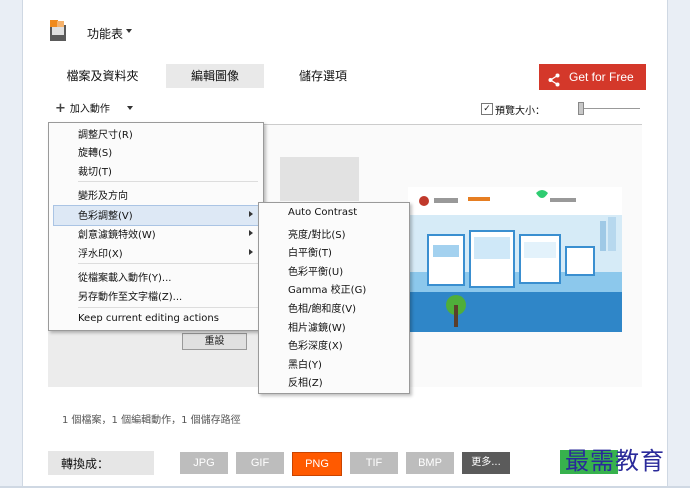 The height and width of the screenshot is (488, 690). I want to click on tab-files-folders: 檔案及資料夾, so click(102, 76).